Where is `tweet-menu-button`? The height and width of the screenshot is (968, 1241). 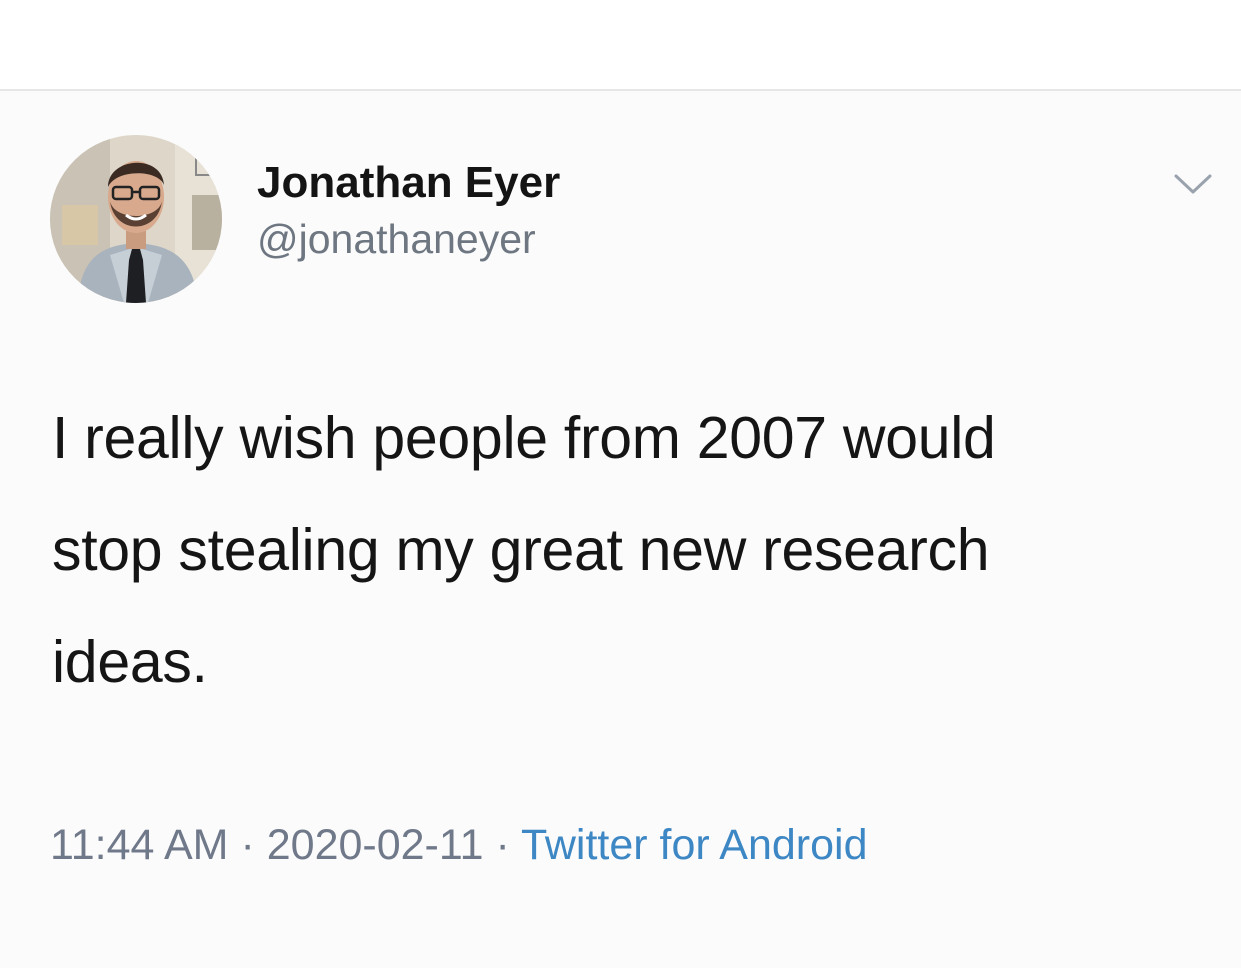
tweet-menu-button is located at coordinates (1193, 183).